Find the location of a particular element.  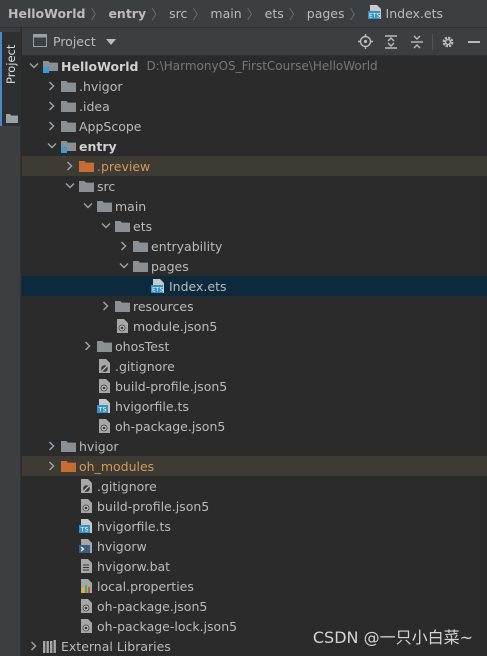

project-view-label: Project is located at coordinates (74, 41).